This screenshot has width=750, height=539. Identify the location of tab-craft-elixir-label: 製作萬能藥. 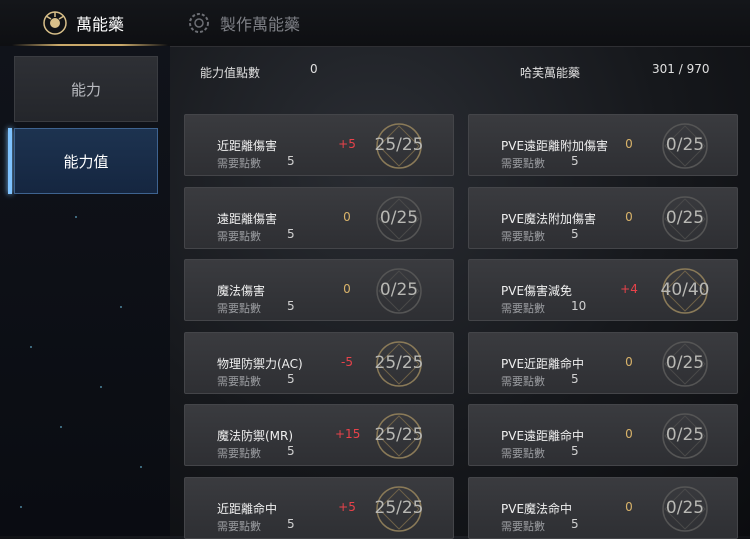
(260, 24).